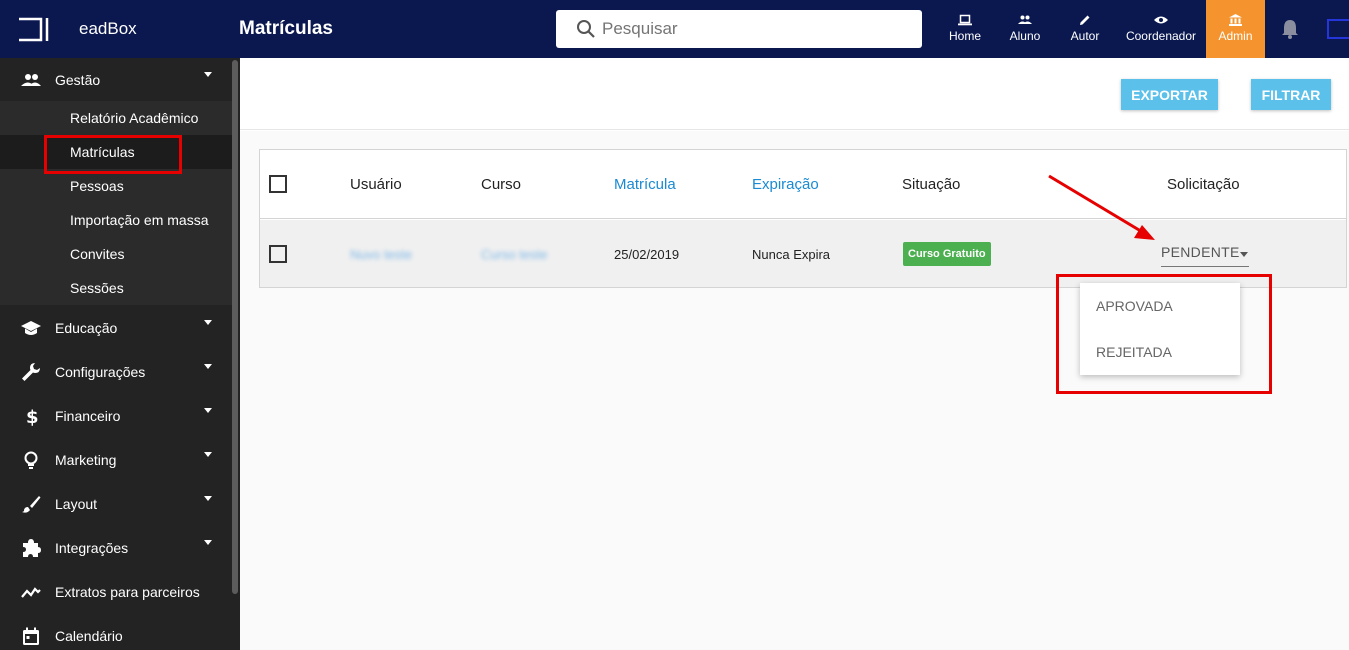 The height and width of the screenshot is (650, 1349). I want to click on row-expiration: Nunca Expira, so click(791, 254).